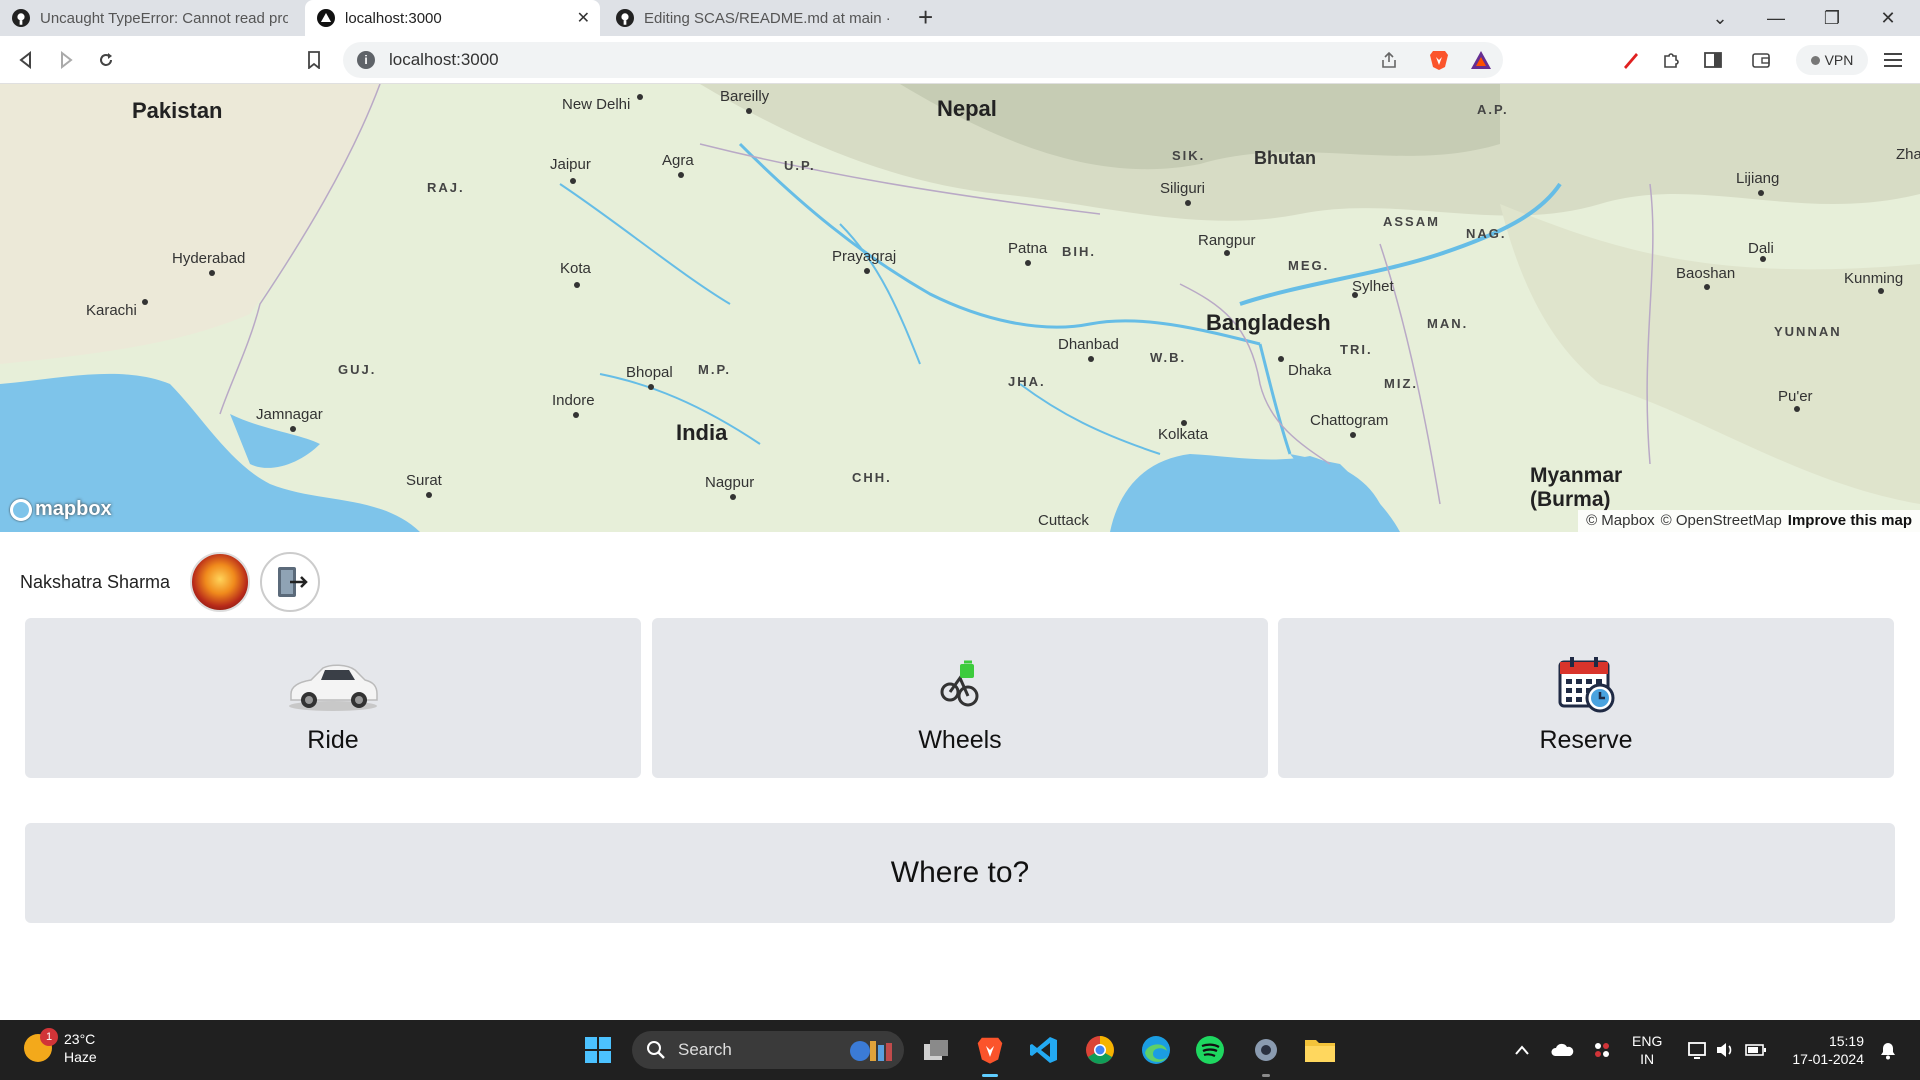  I want to click on battery-tray, so click(1756, 1050).